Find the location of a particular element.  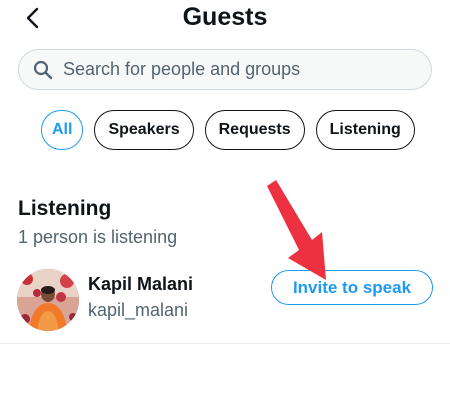

invite-to-speak-button: Invite to speak is located at coordinates (352, 287).